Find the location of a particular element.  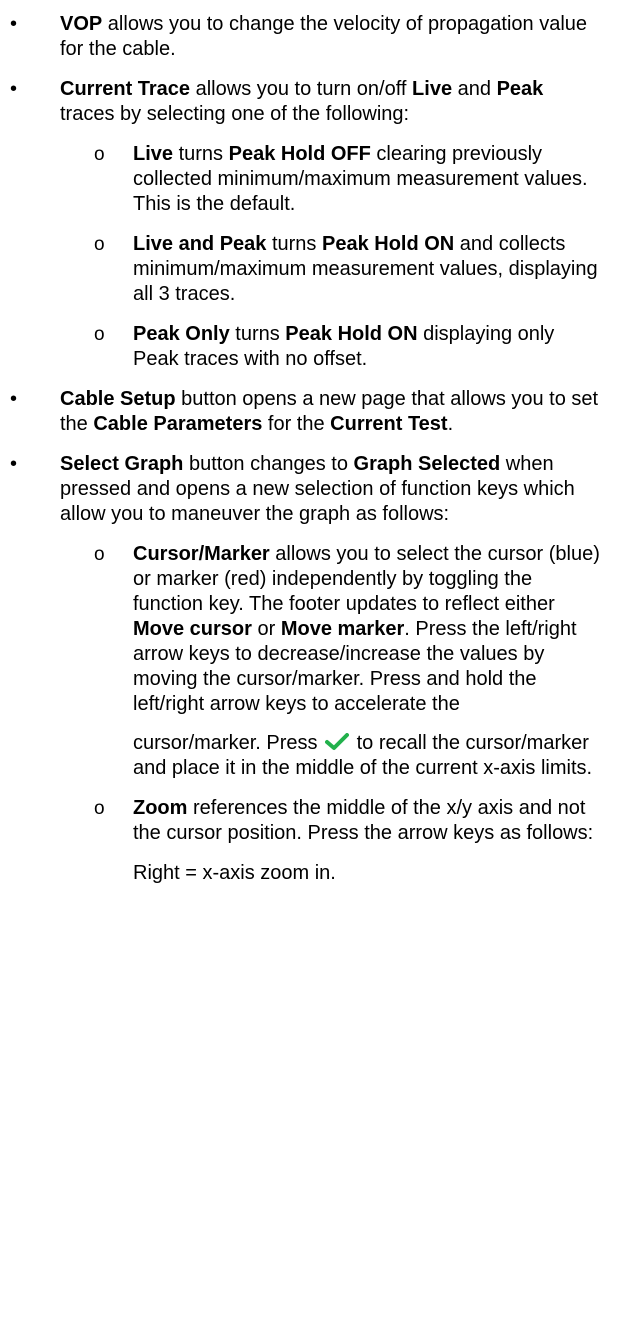

text: allows you to turn on/off is located at coordinates (301, 89).